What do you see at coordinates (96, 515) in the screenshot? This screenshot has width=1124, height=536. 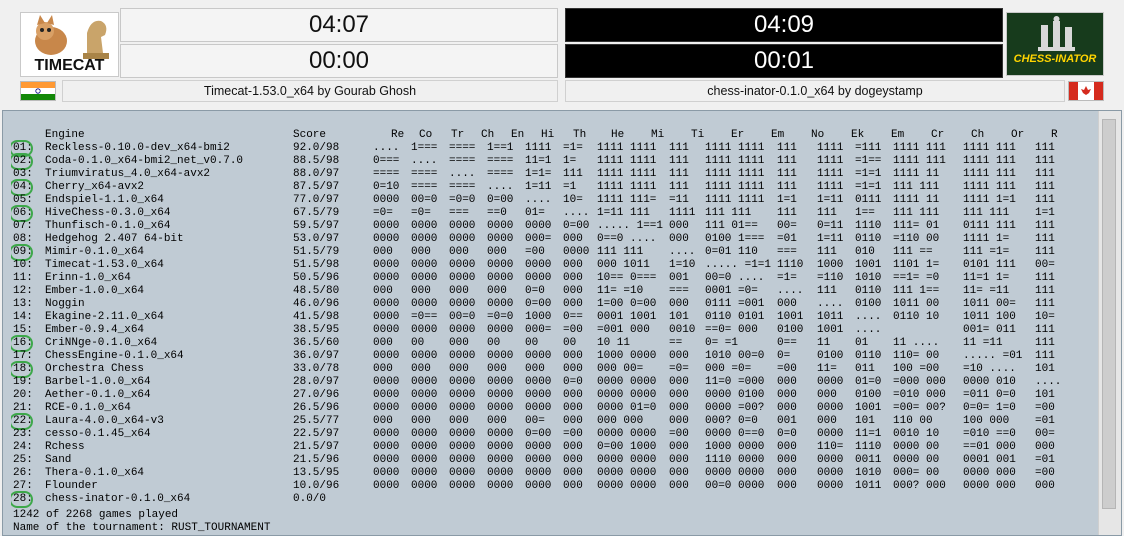 I see `games-played-text: 1242 of 2268 games played` at bounding box center [96, 515].